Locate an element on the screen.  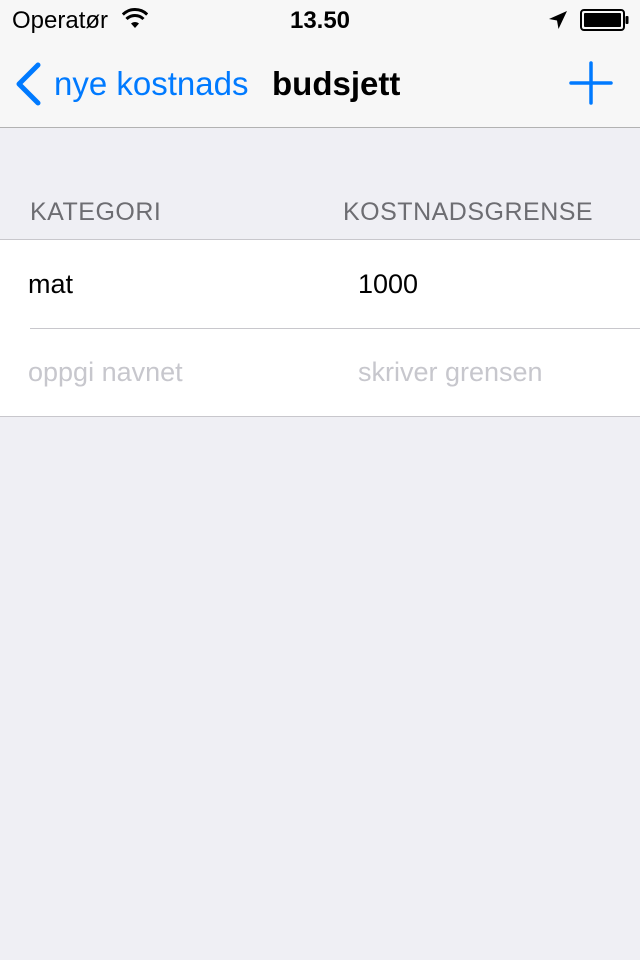
location-arrow-icon is located at coordinates (558, 20).